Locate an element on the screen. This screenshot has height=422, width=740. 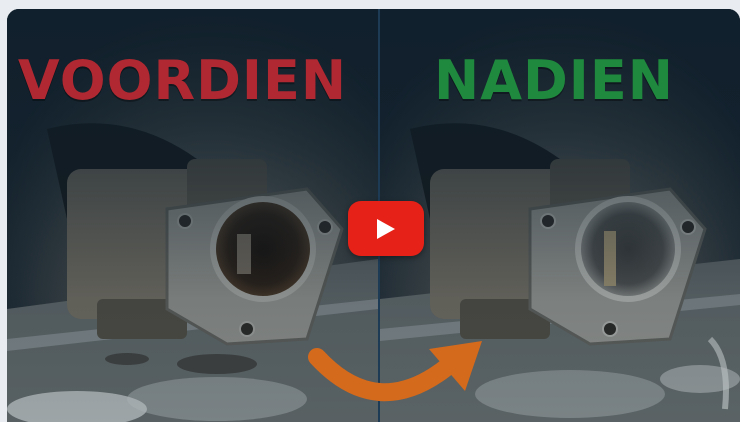
play-icon is located at coordinates (386, 228).